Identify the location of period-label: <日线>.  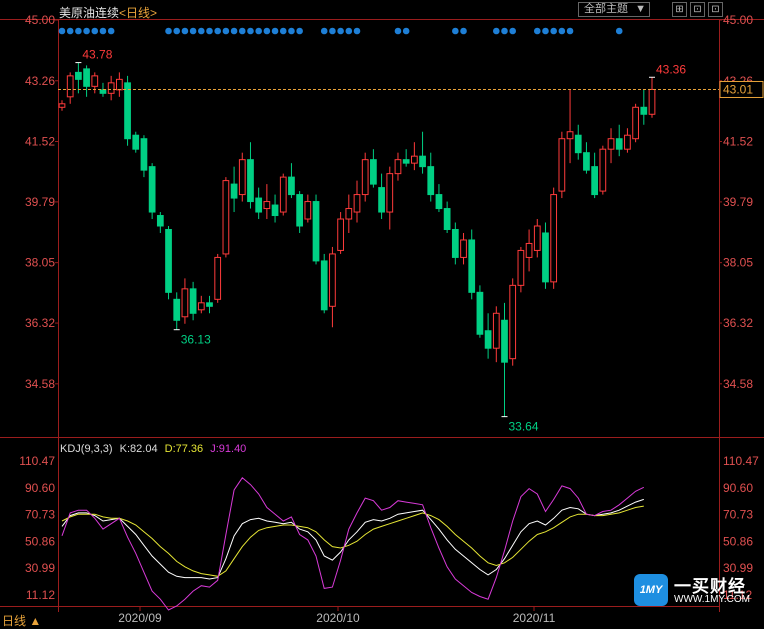
(138, 13).